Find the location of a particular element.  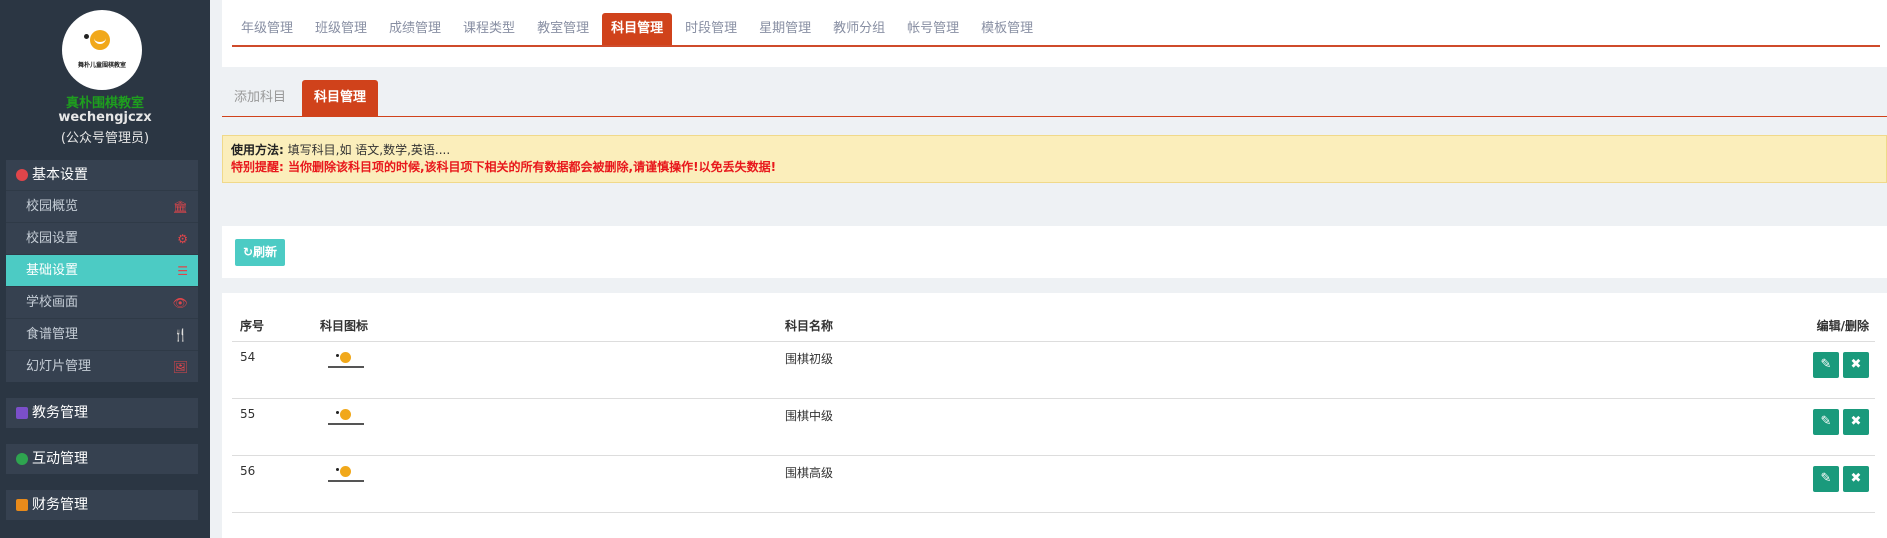

sidebar-item: 基础设置 ☰ is located at coordinates (102, 270).